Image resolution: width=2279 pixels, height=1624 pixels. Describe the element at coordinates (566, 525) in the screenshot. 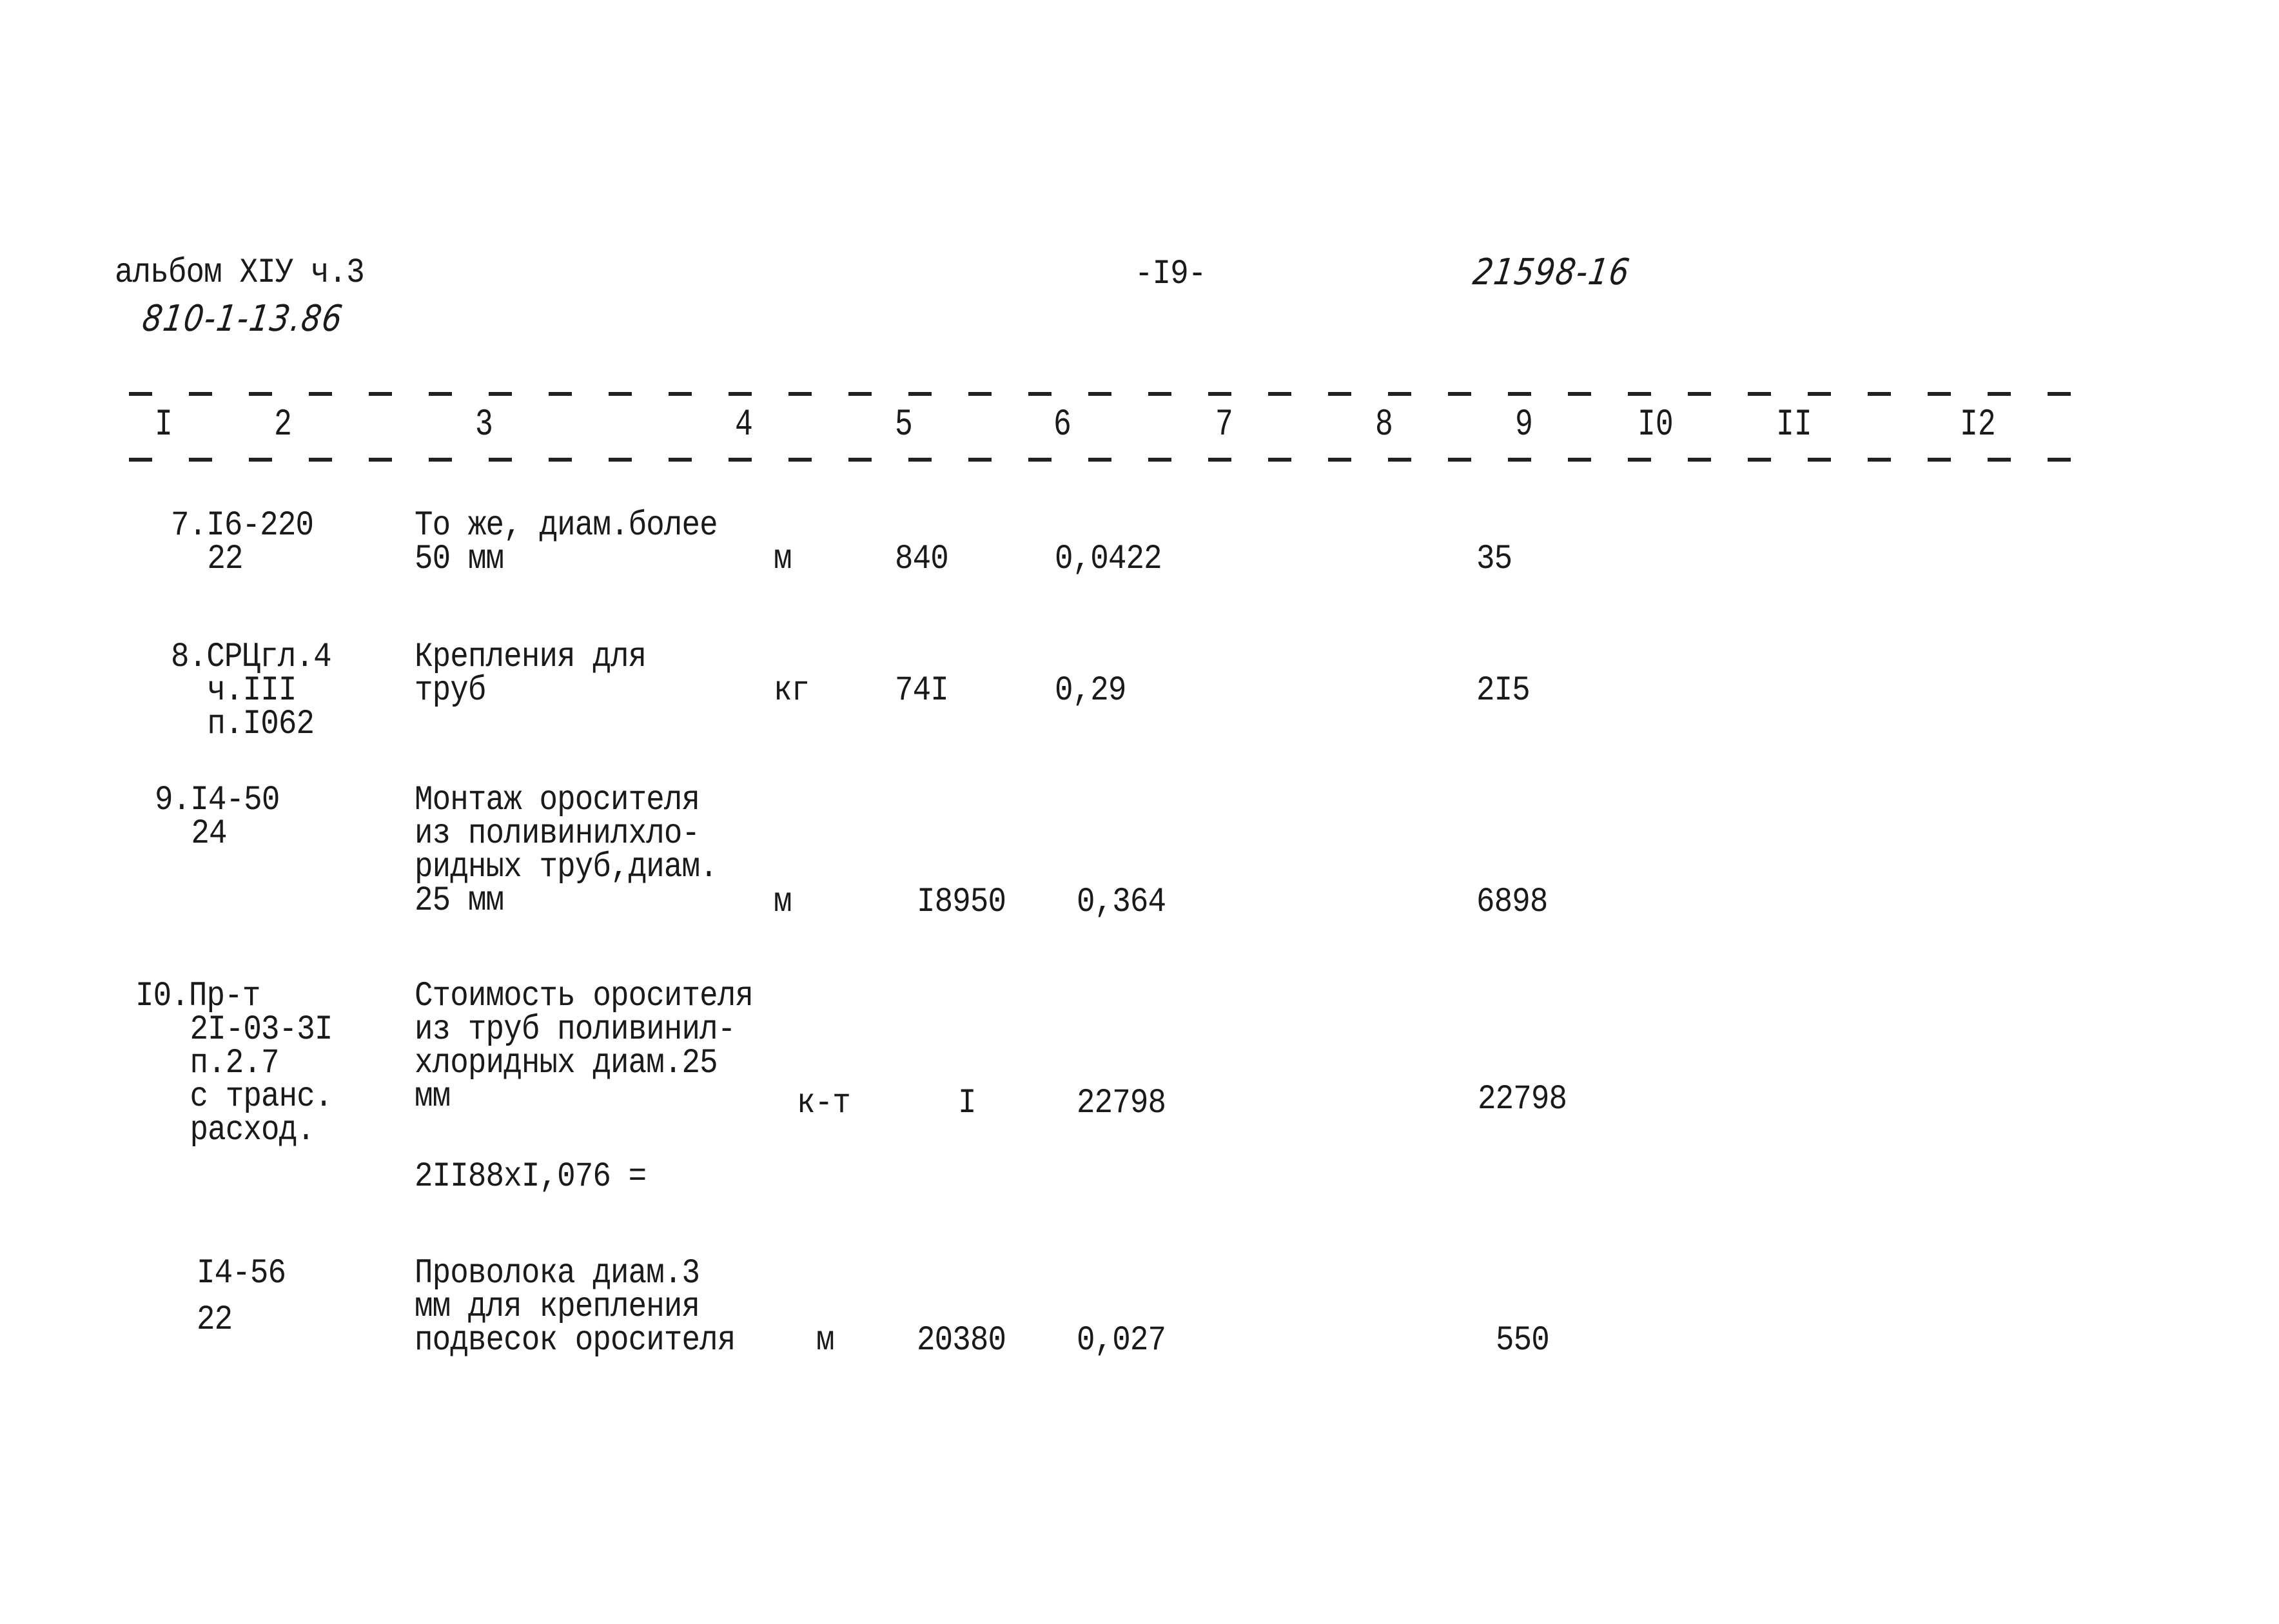

I see `desc-line: То же, диам.более` at that location.